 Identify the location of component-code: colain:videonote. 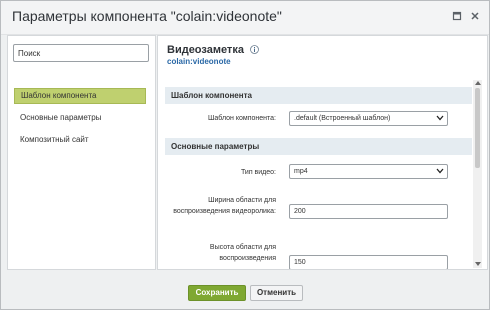
(199, 61).